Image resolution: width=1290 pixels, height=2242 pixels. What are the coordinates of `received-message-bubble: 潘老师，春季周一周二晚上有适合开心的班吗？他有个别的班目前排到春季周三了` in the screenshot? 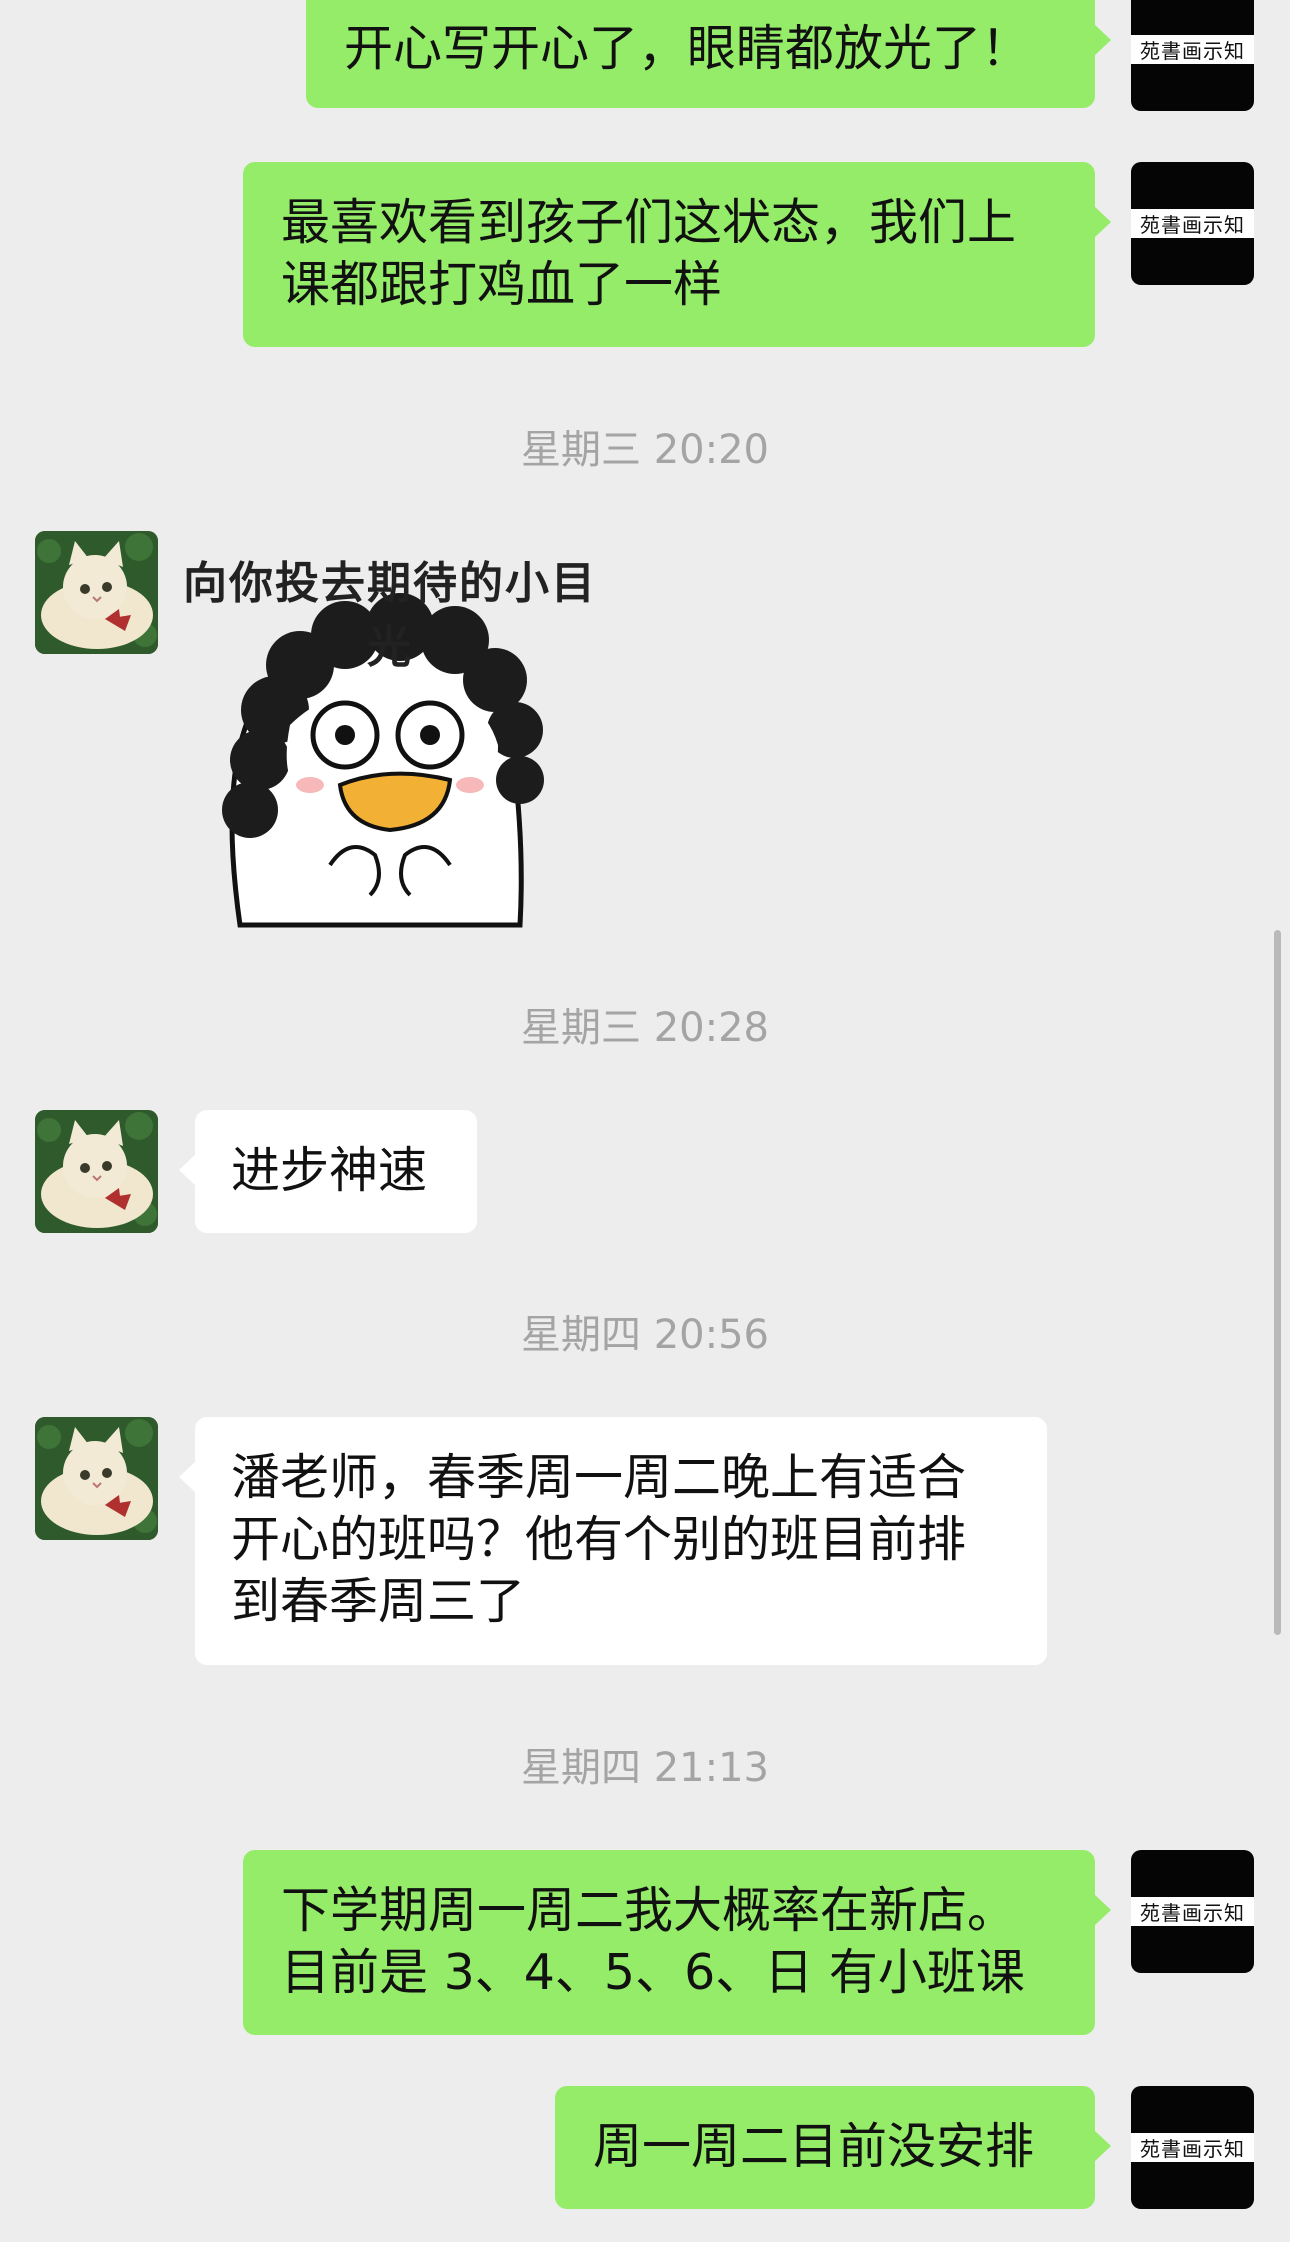 It's located at (613, 1541).